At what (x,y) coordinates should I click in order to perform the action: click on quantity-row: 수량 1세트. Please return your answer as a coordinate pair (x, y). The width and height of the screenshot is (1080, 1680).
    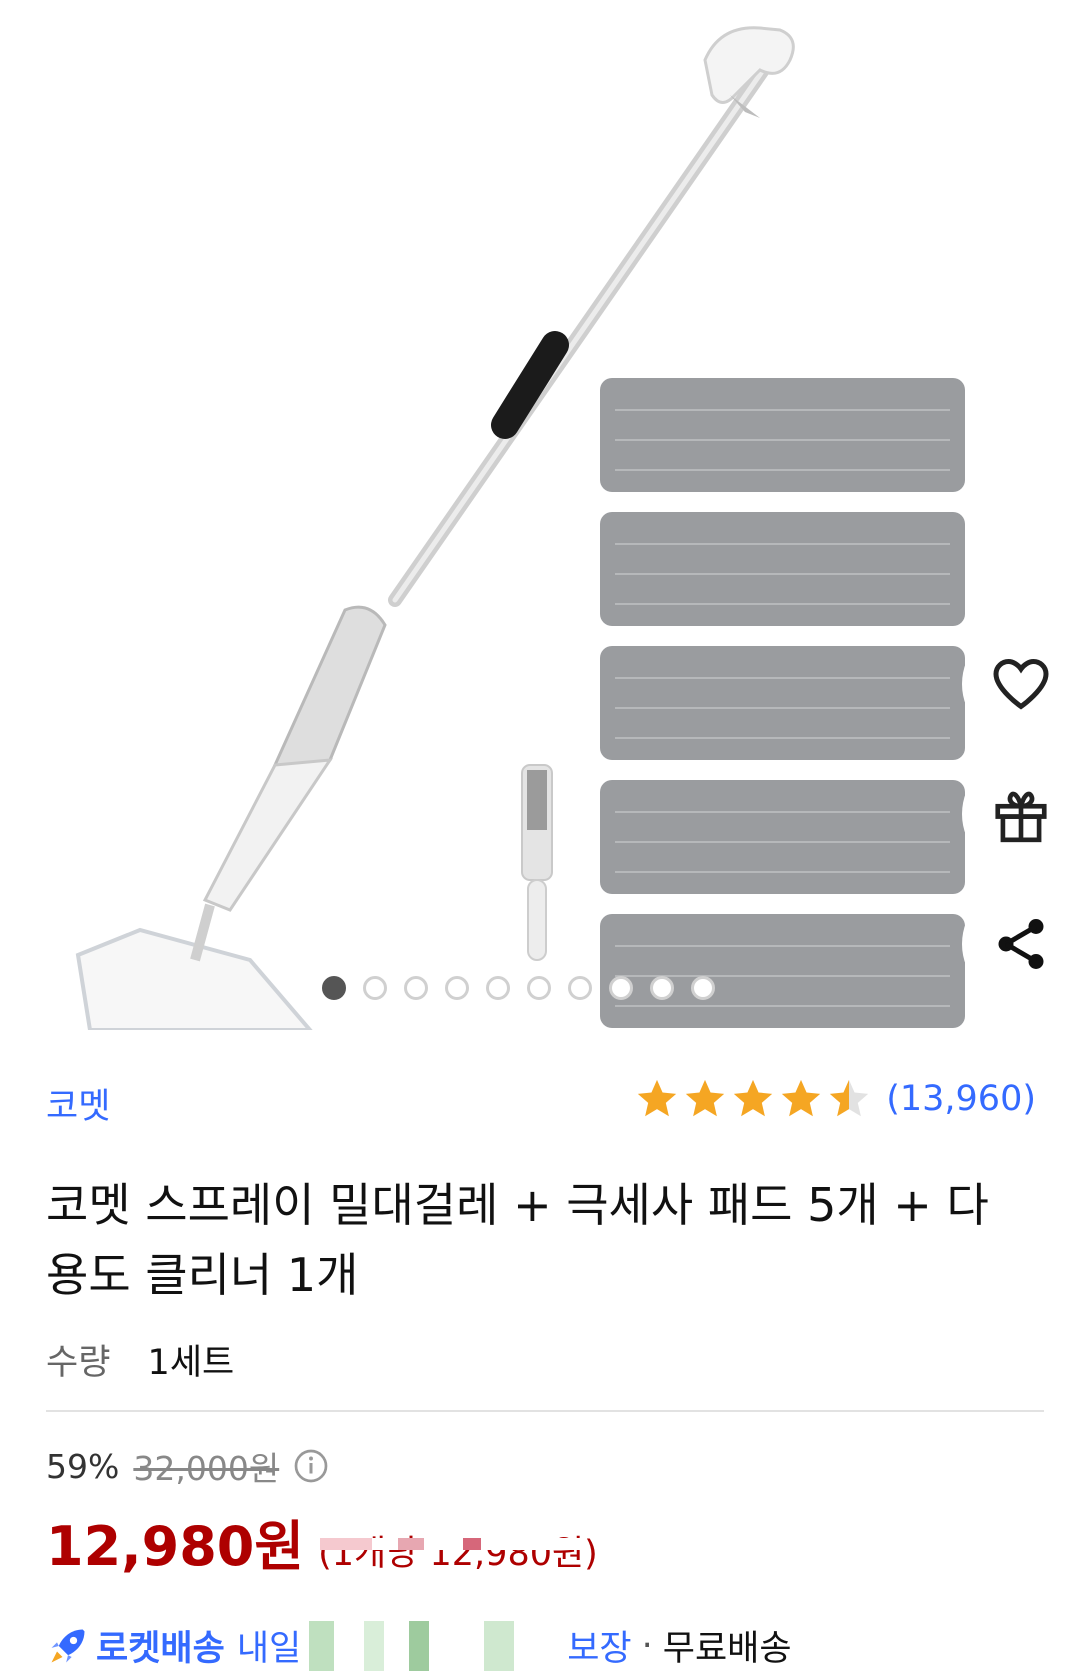
    Looking at the image, I should click on (140, 1359).